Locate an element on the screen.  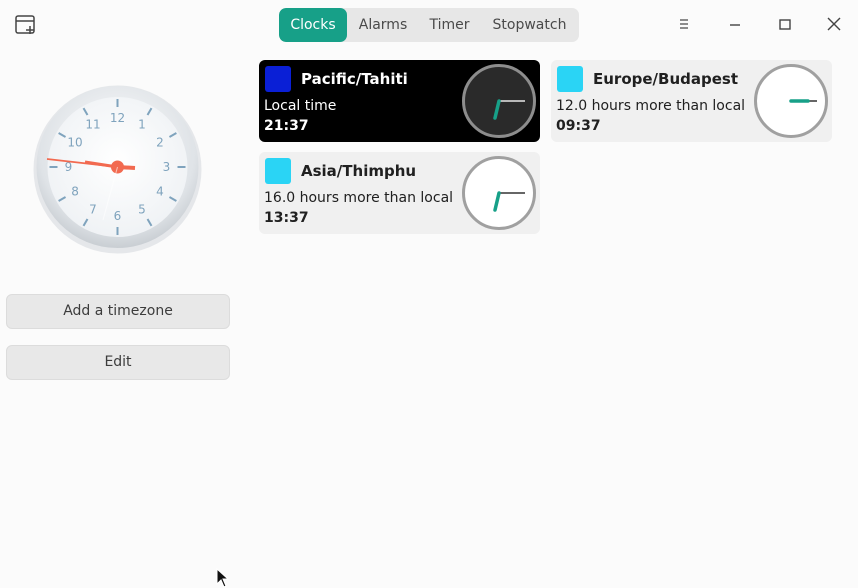
clock-numeral: 11 is located at coordinates (92, 125).